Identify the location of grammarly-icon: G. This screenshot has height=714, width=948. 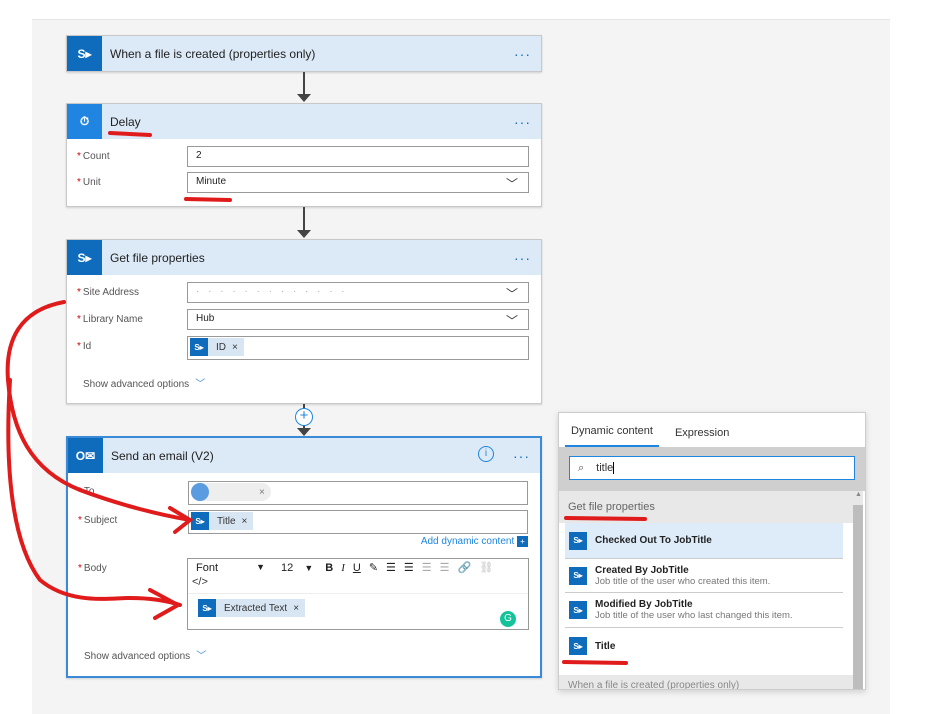
(508, 619).